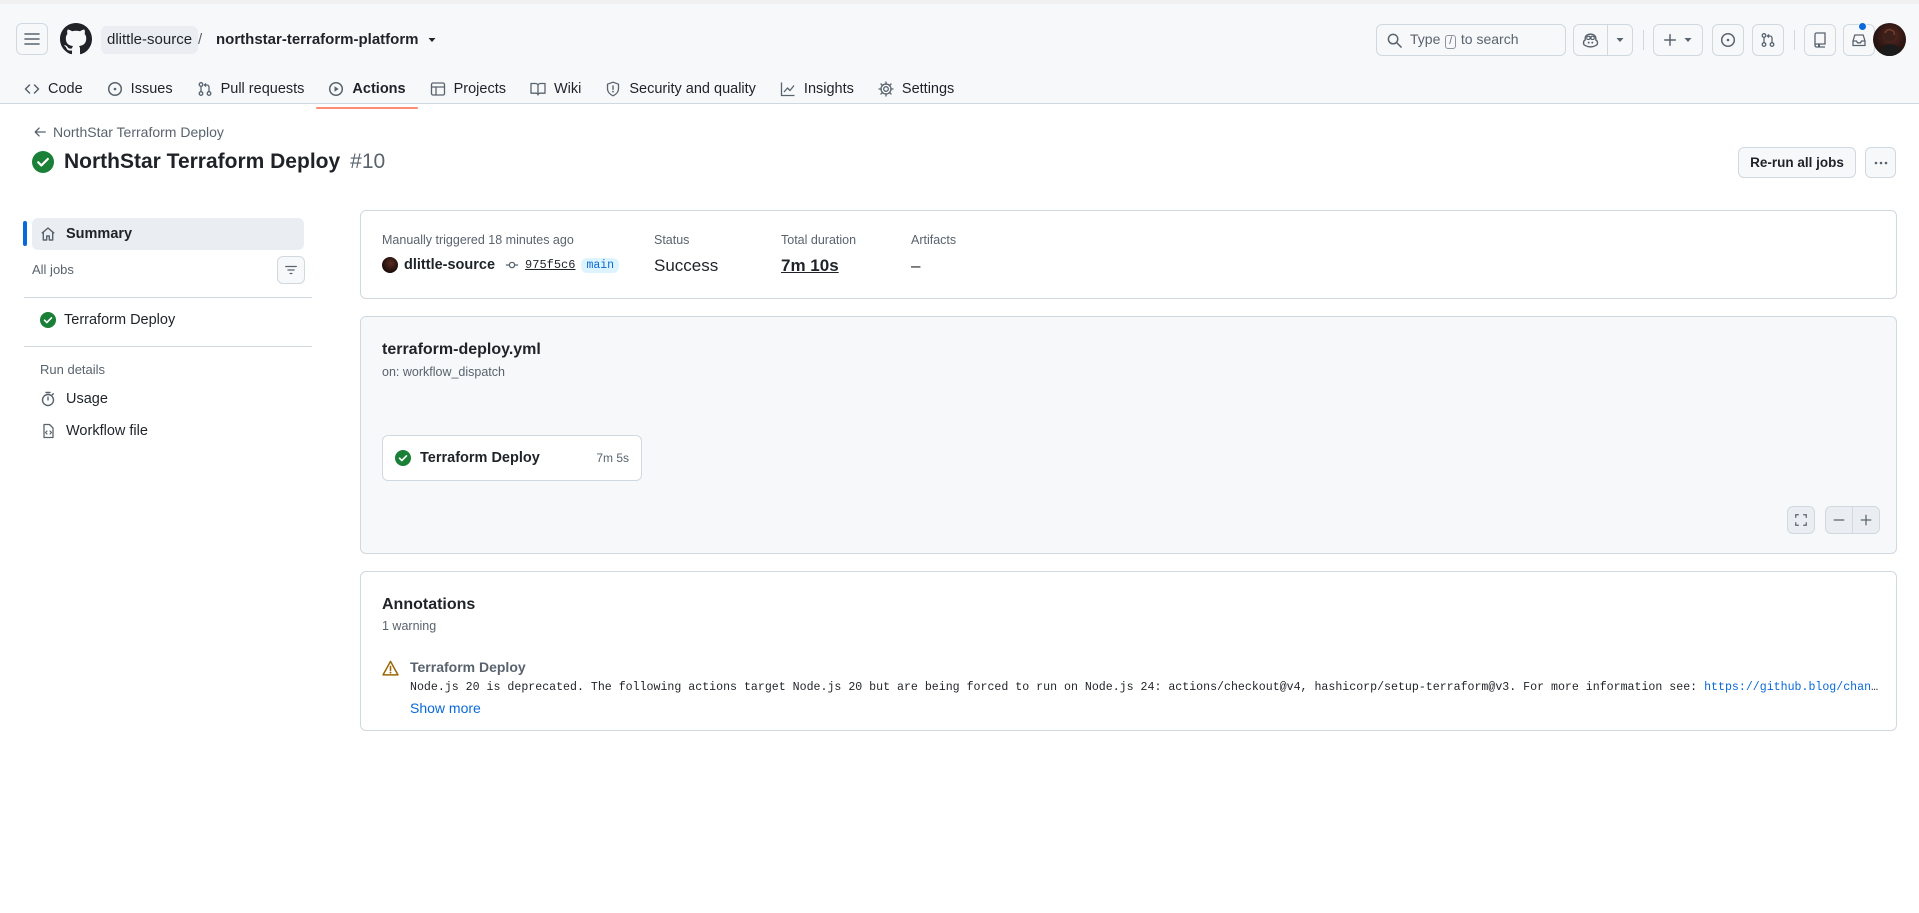 This screenshot has width=1919, height=913. I want to click on sidebar-item-job: Terraform Deploy, so click(107, 320).